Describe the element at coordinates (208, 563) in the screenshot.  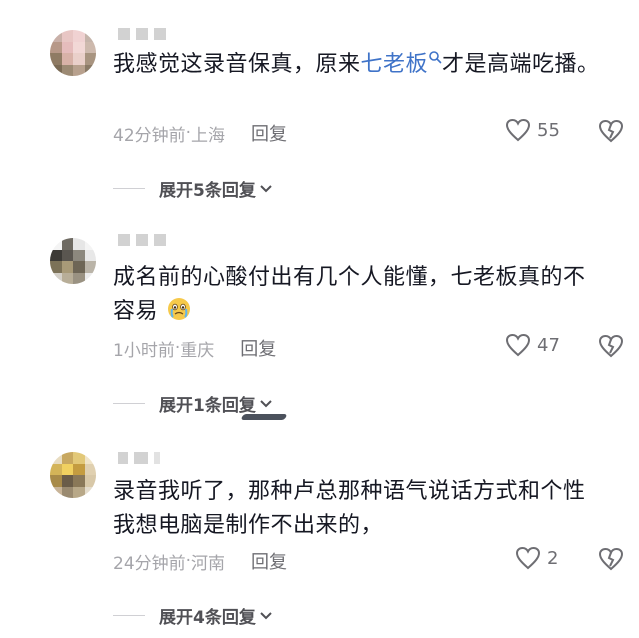
I see `location: 河南` at that location.